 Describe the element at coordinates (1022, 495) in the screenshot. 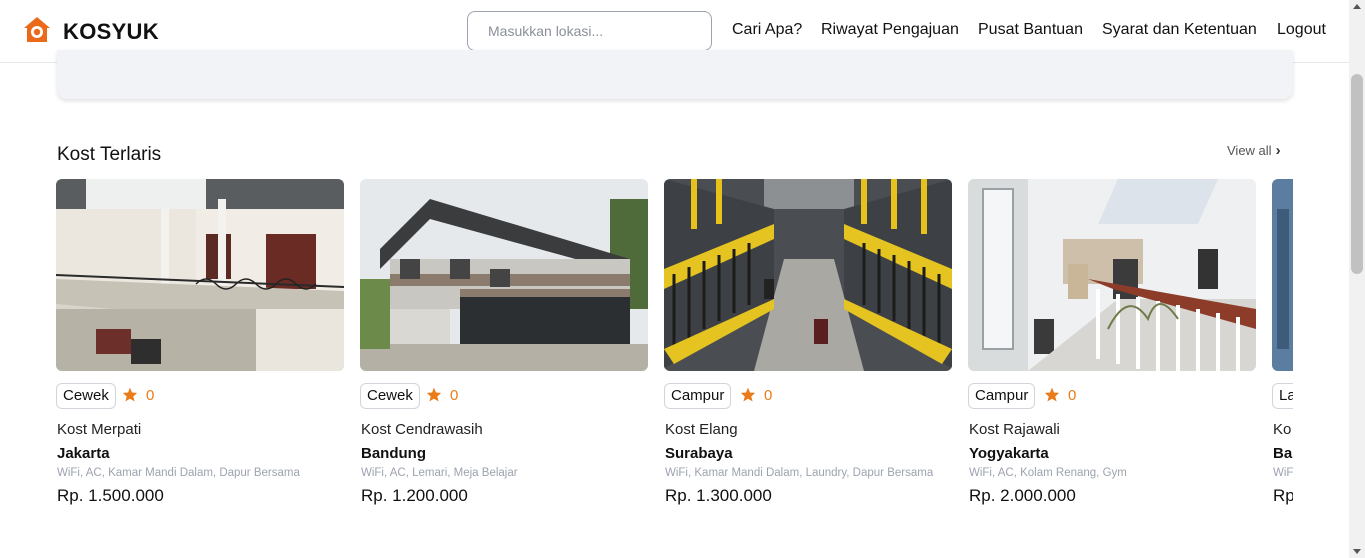

I see `kost-price: Rp. 2.000.000` at that location.